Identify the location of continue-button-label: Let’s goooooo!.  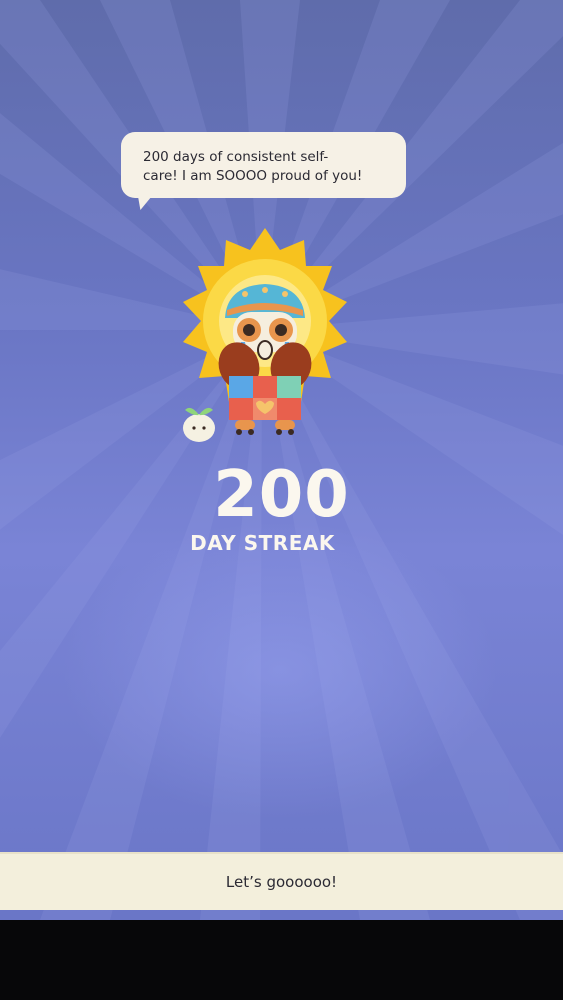
(281, 882).